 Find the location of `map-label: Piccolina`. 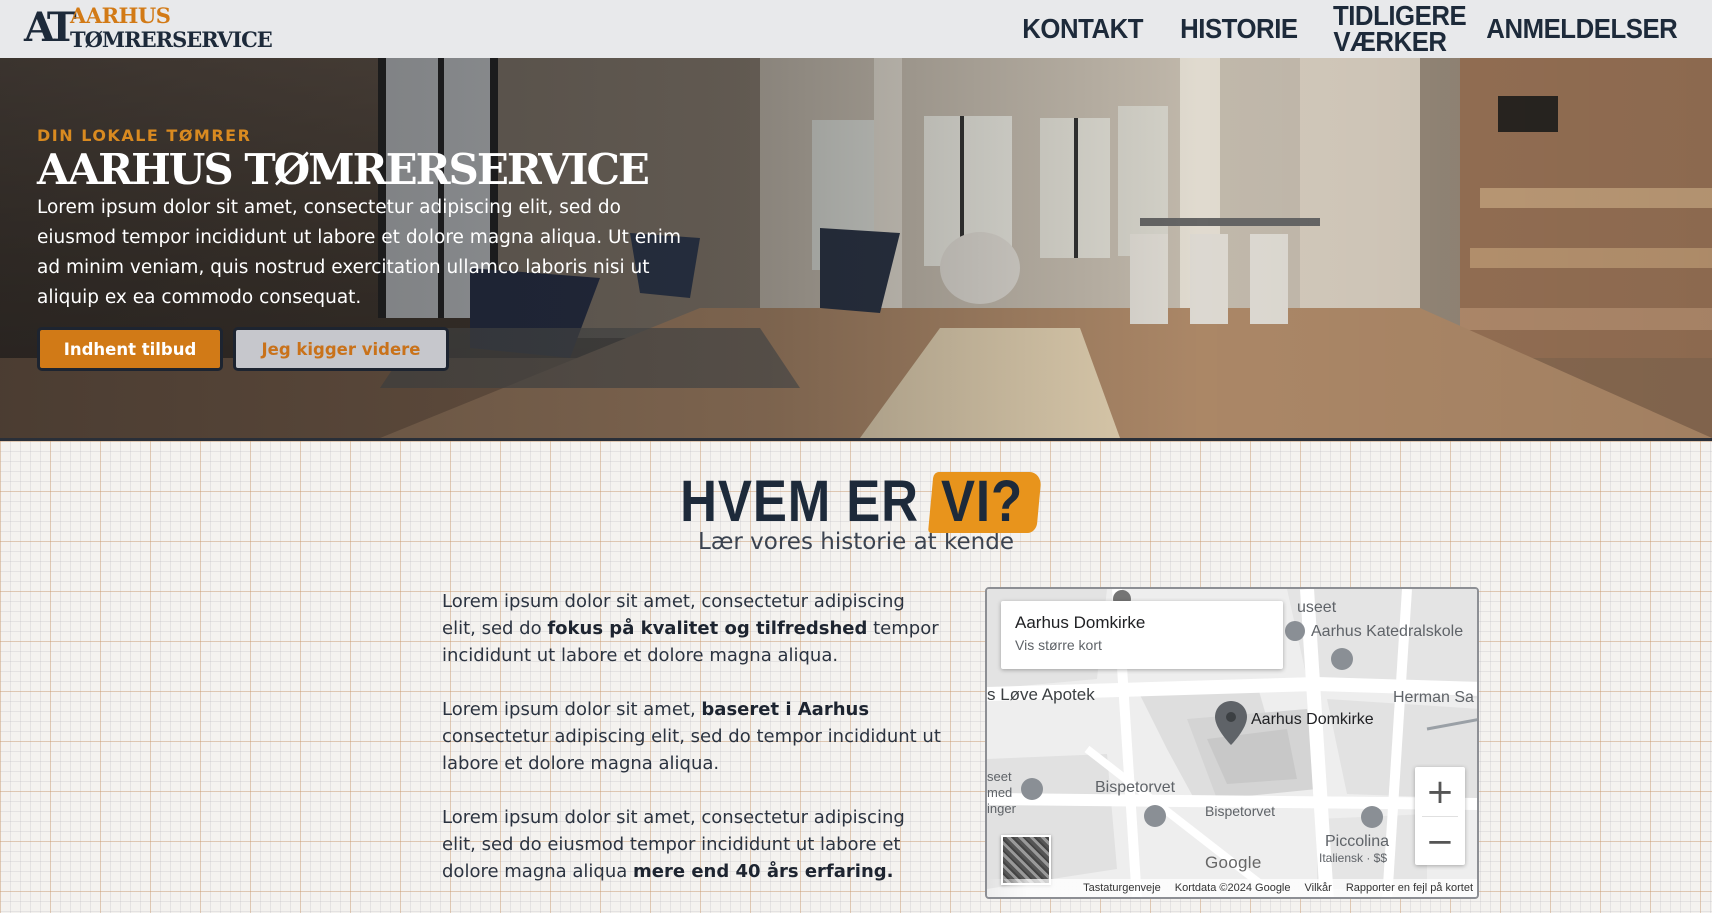

map-label: Piccolina is located at coordinates (1357, 841).